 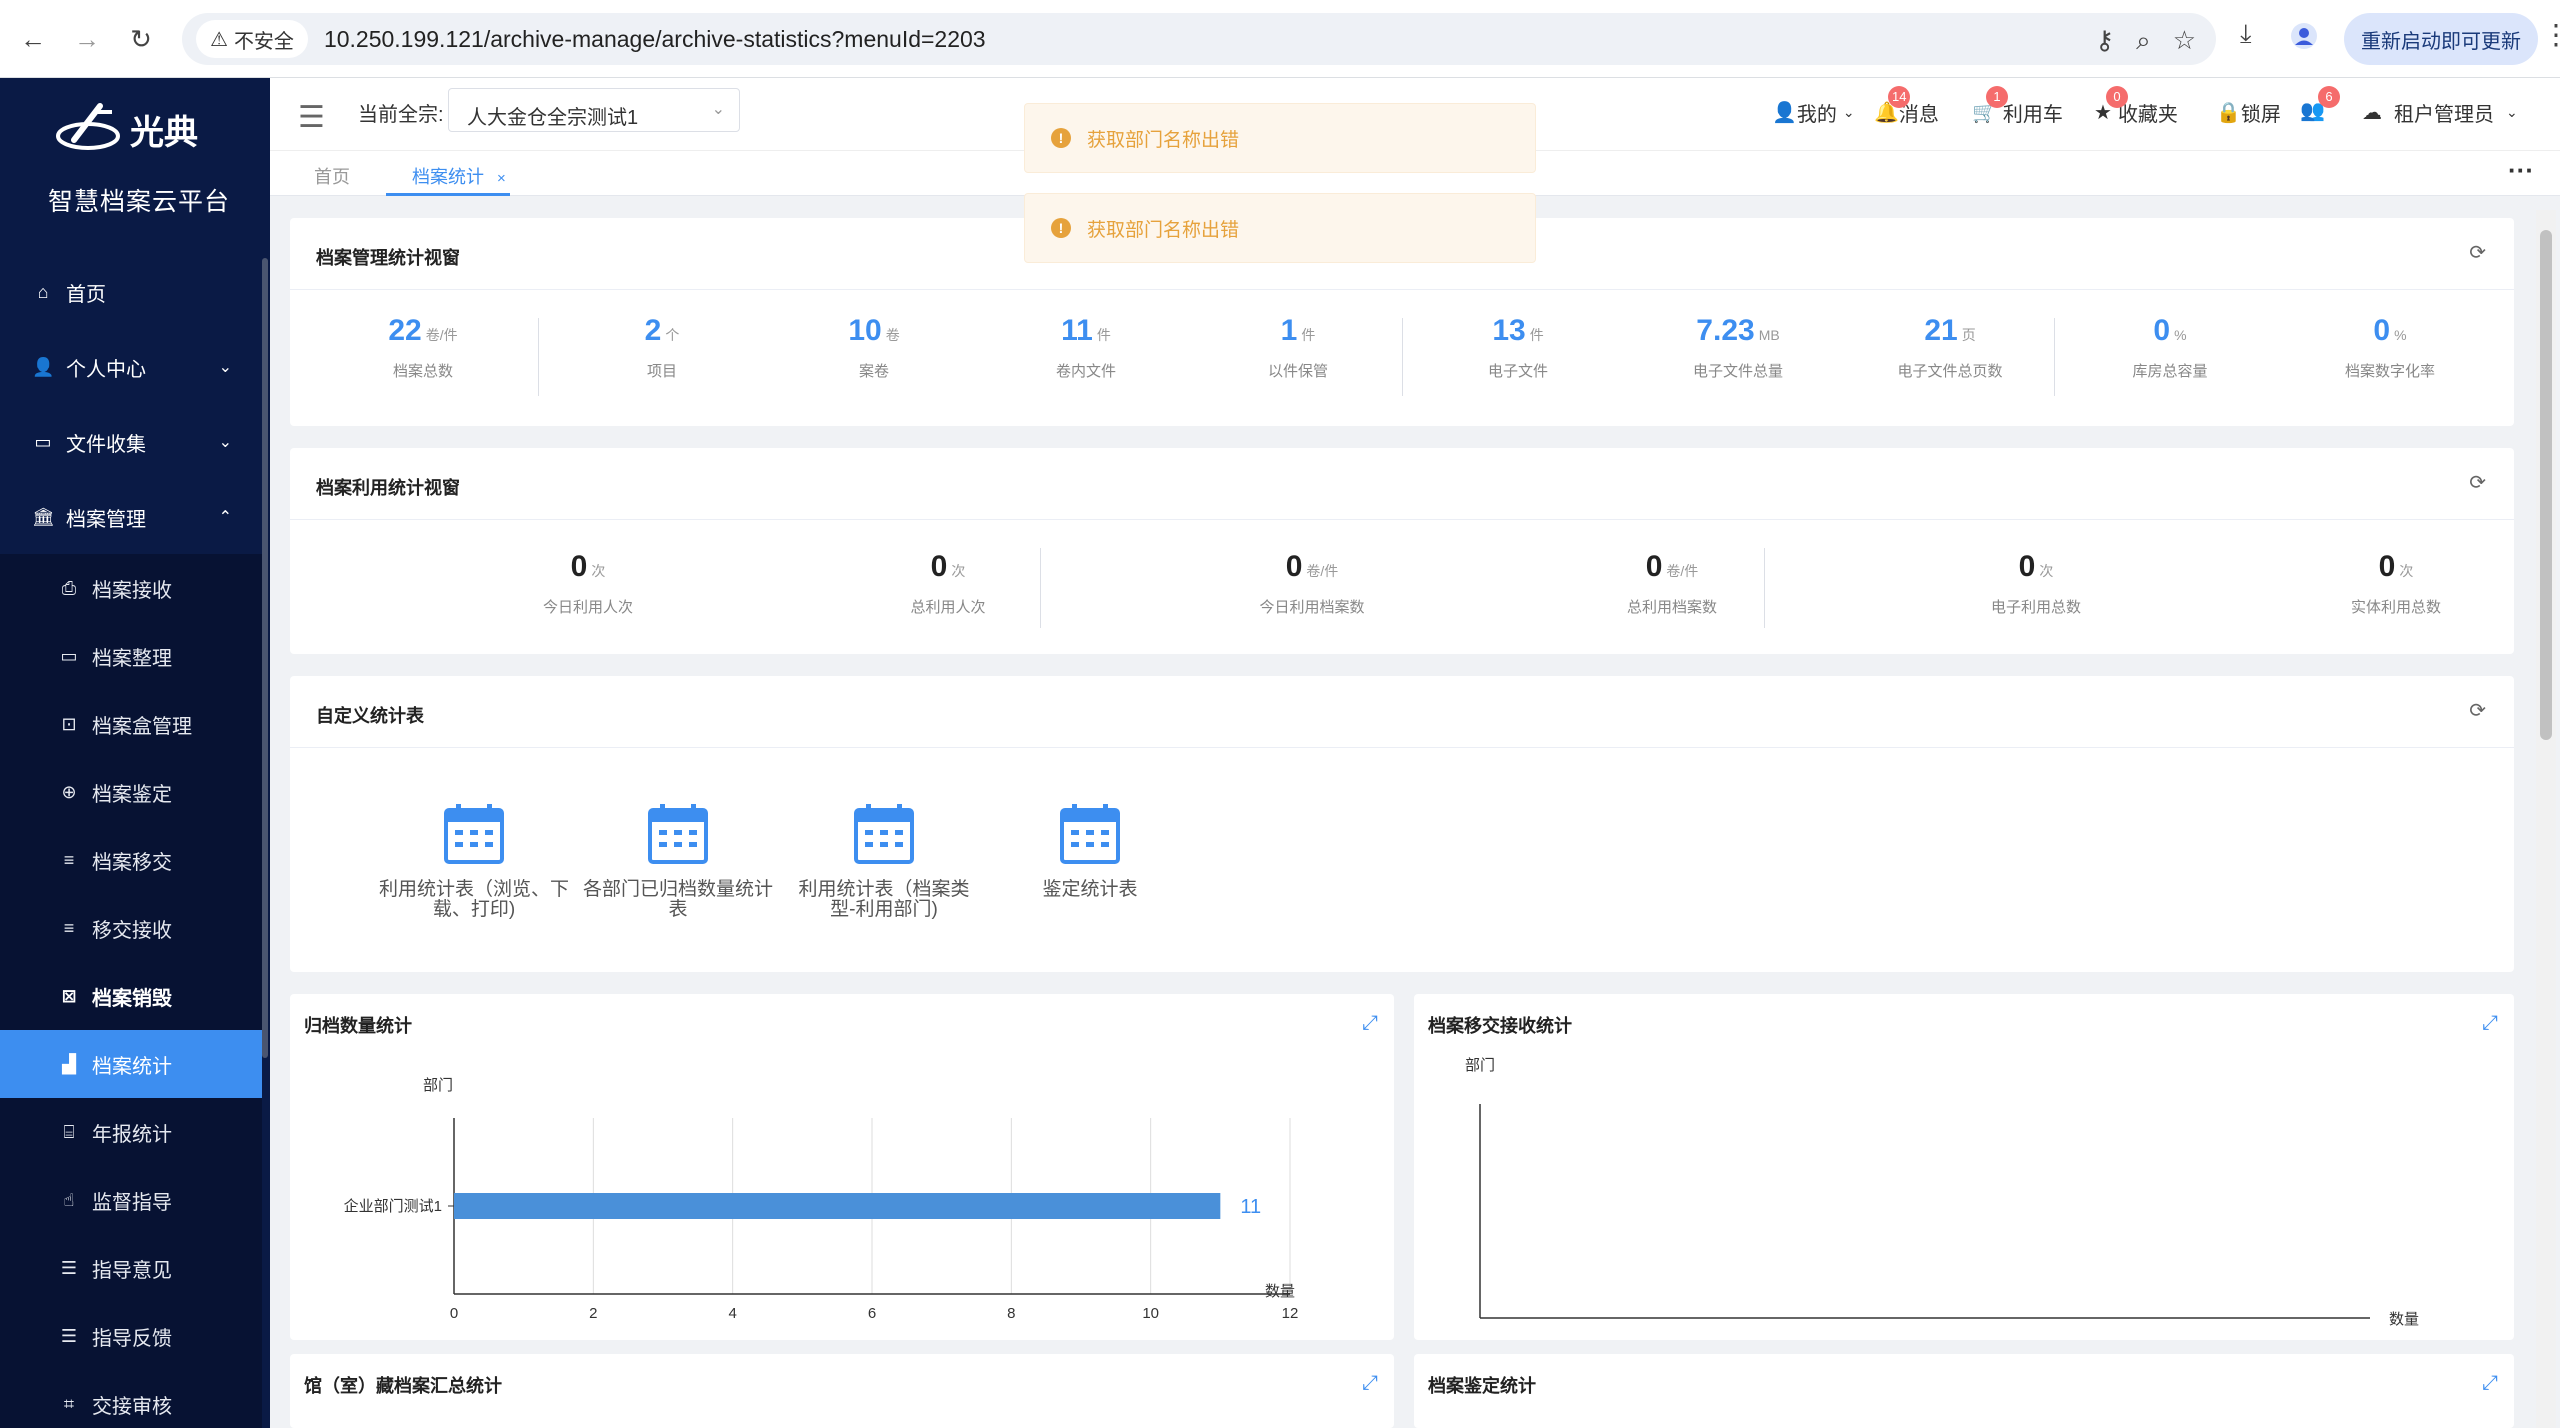 I want to click on sidebar-item-label: 文件收集, so click(x=106, y=444).